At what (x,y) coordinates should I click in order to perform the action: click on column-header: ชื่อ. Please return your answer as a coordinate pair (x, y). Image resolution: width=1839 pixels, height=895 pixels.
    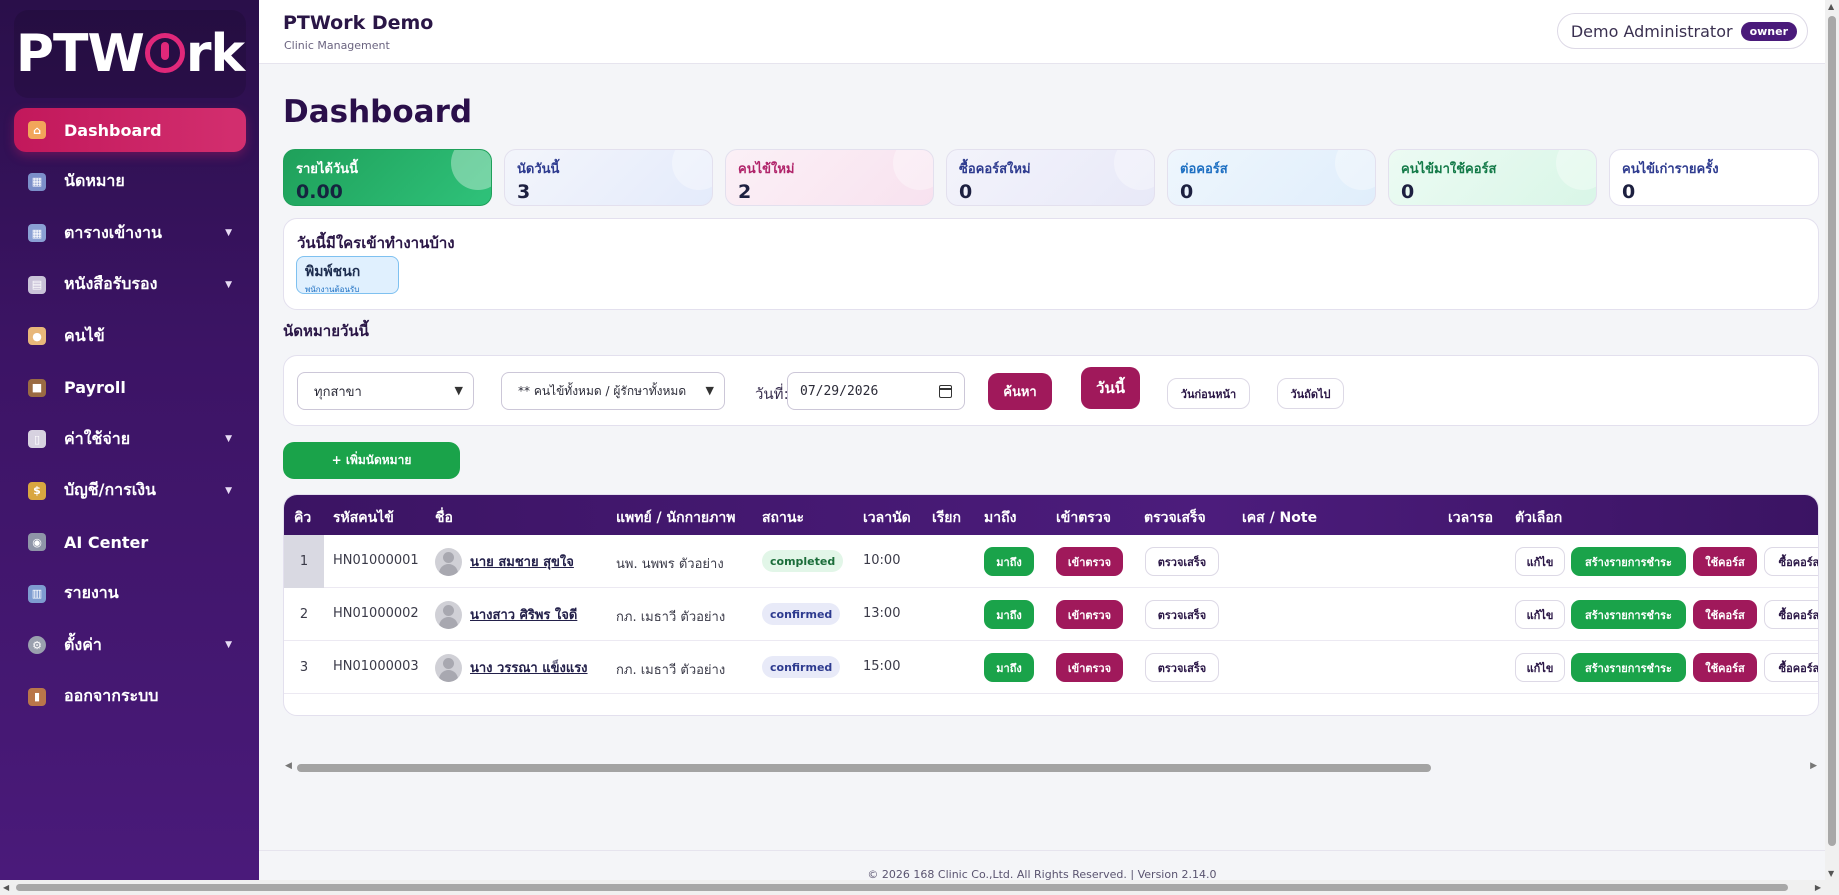
    Looking at the image, I should click on (444, 518).